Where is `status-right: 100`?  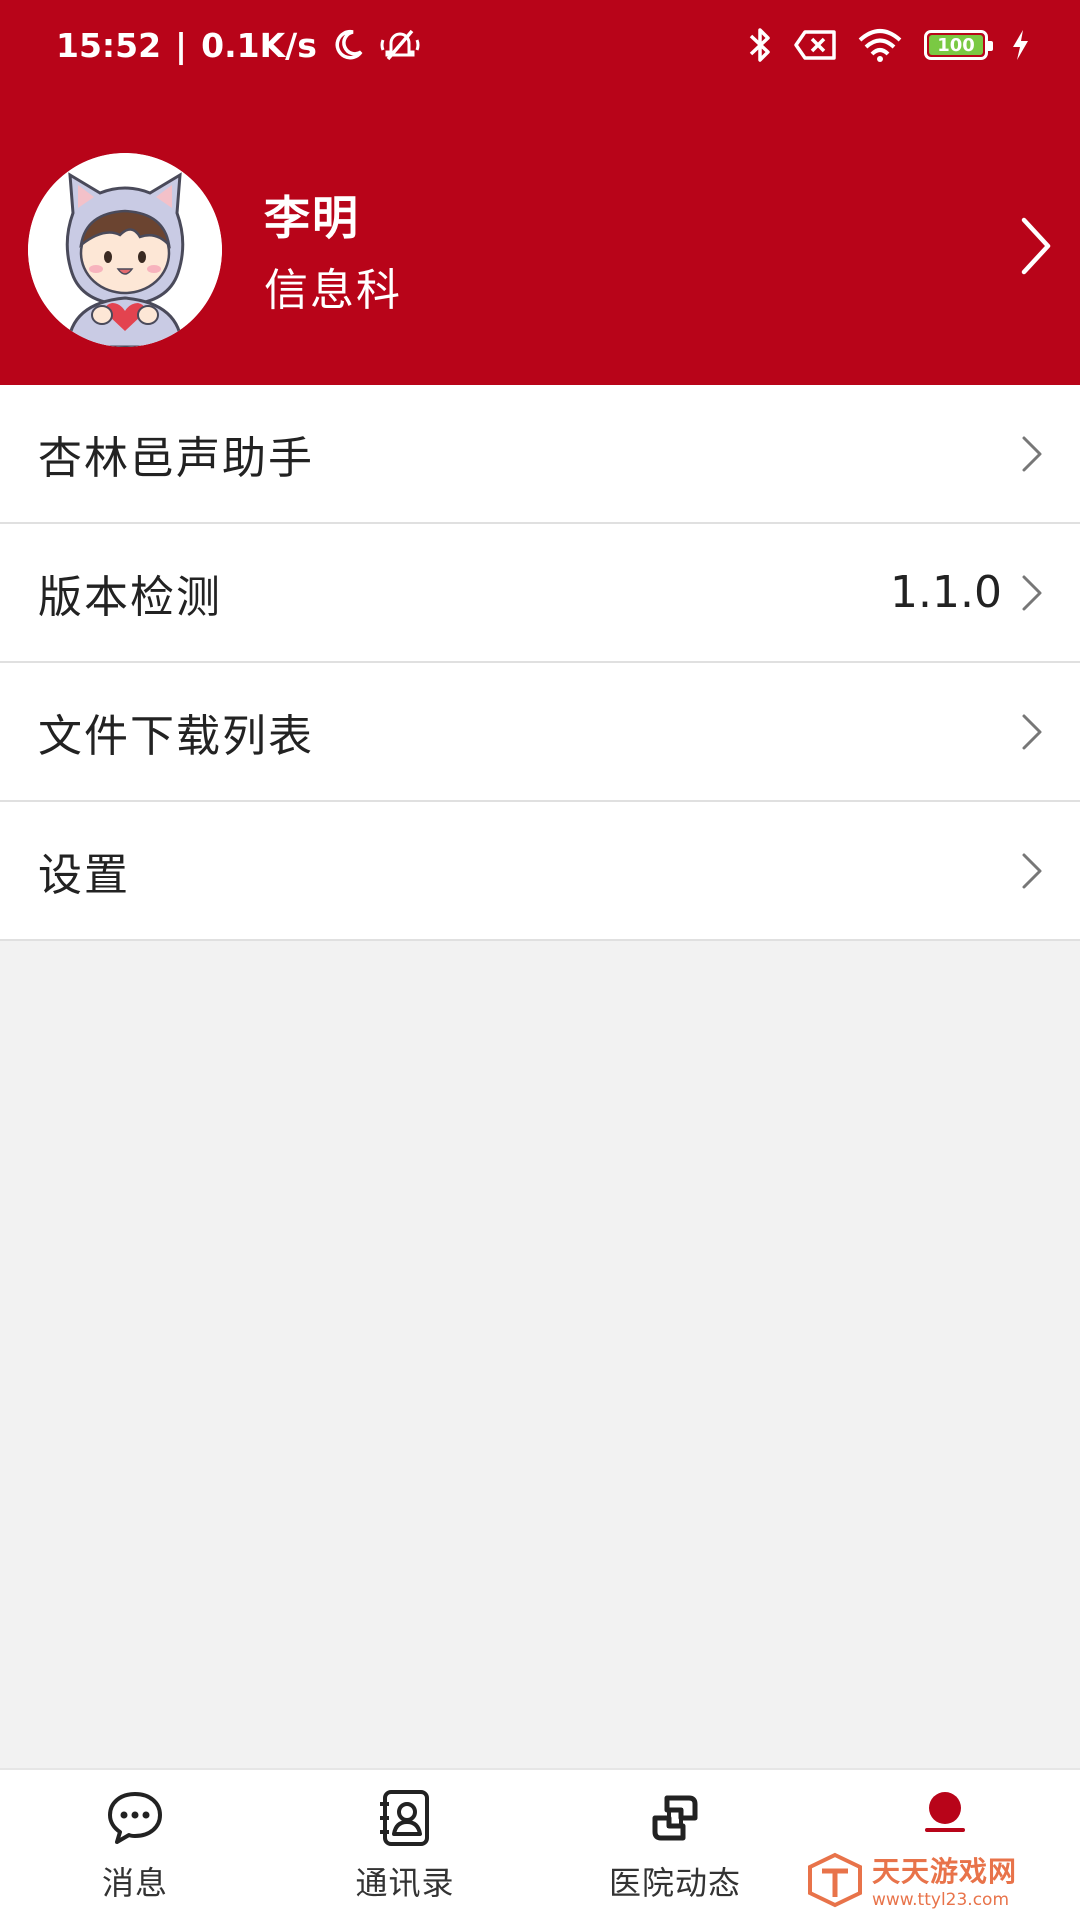
status-right: 100 is located at coordinates (889, 45).